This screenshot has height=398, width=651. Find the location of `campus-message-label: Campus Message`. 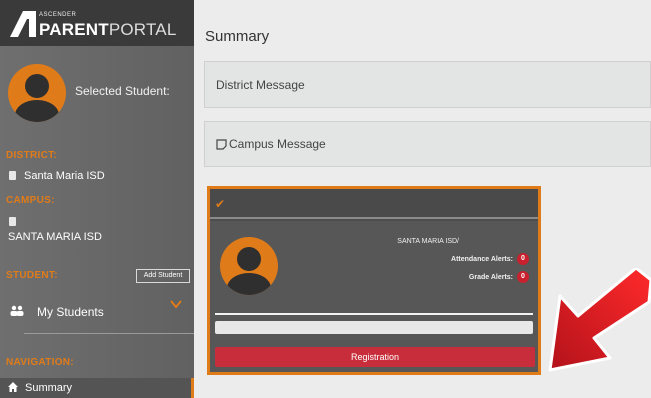

campus-message-label: Campus Message is located at coordinates (277, 144).